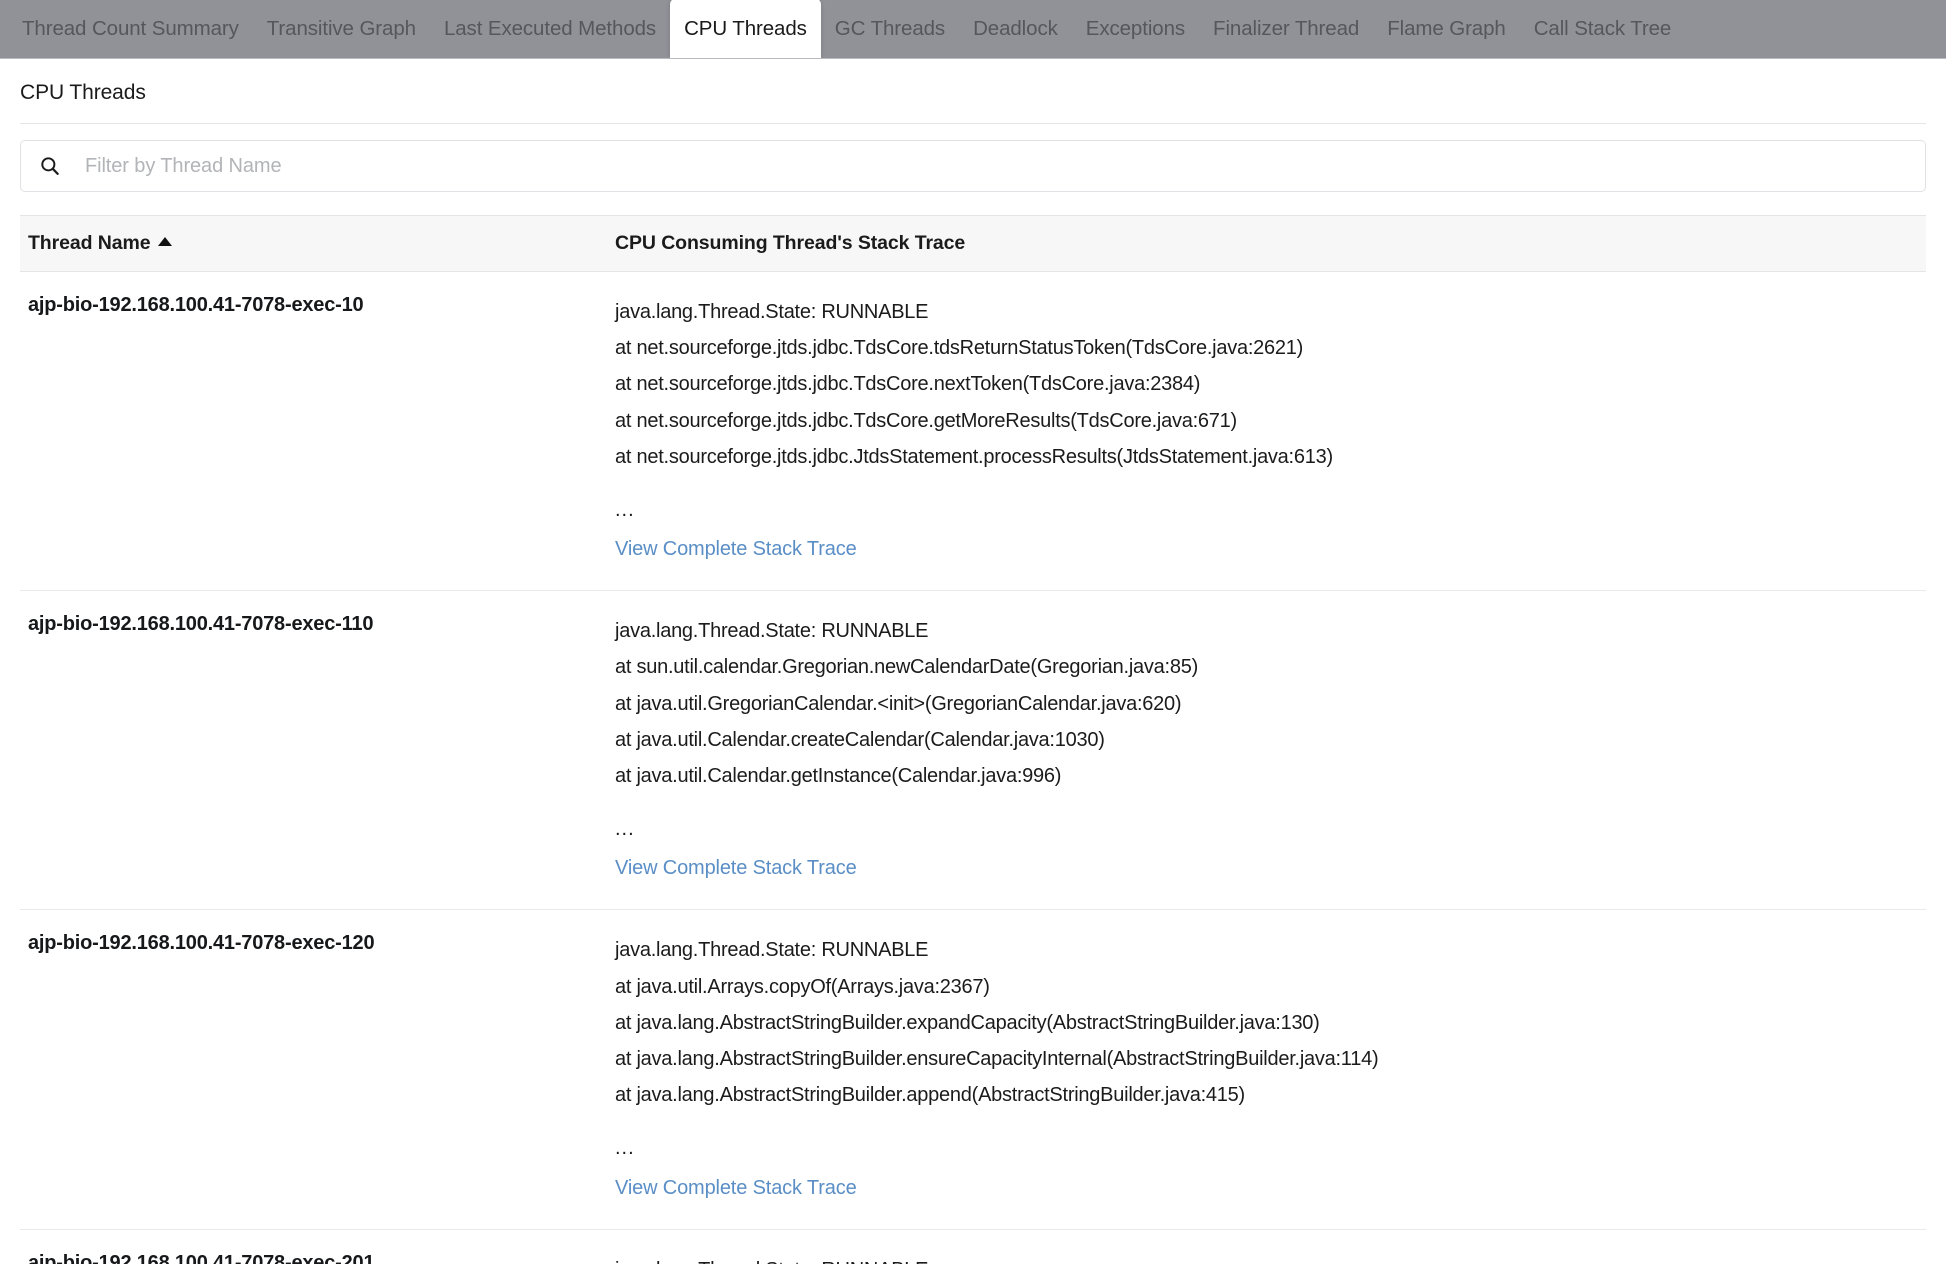 This screenshot has width=1946, height=1264. What do you see at coordinates (312, 243) in the screenshot?
I see `column-header-thread-name: Thread Name` at bounding box center [312, 243].